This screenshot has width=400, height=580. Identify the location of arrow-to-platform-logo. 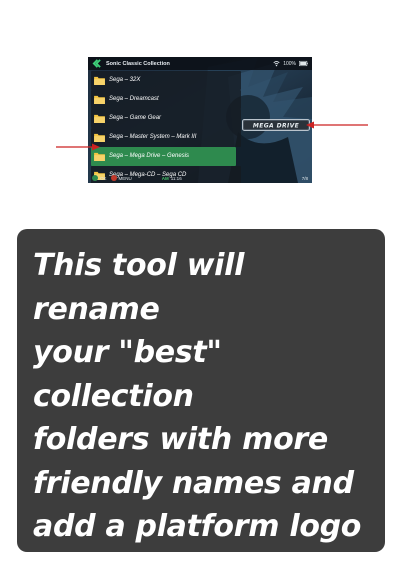
(337, 125).